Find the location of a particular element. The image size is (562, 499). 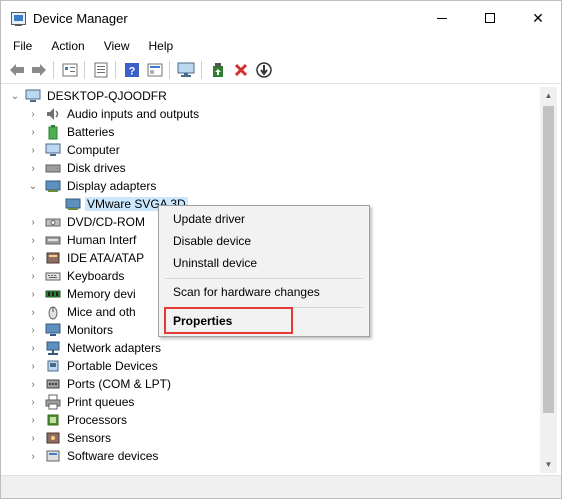

minimize-button is located at coordinates (442, 18).